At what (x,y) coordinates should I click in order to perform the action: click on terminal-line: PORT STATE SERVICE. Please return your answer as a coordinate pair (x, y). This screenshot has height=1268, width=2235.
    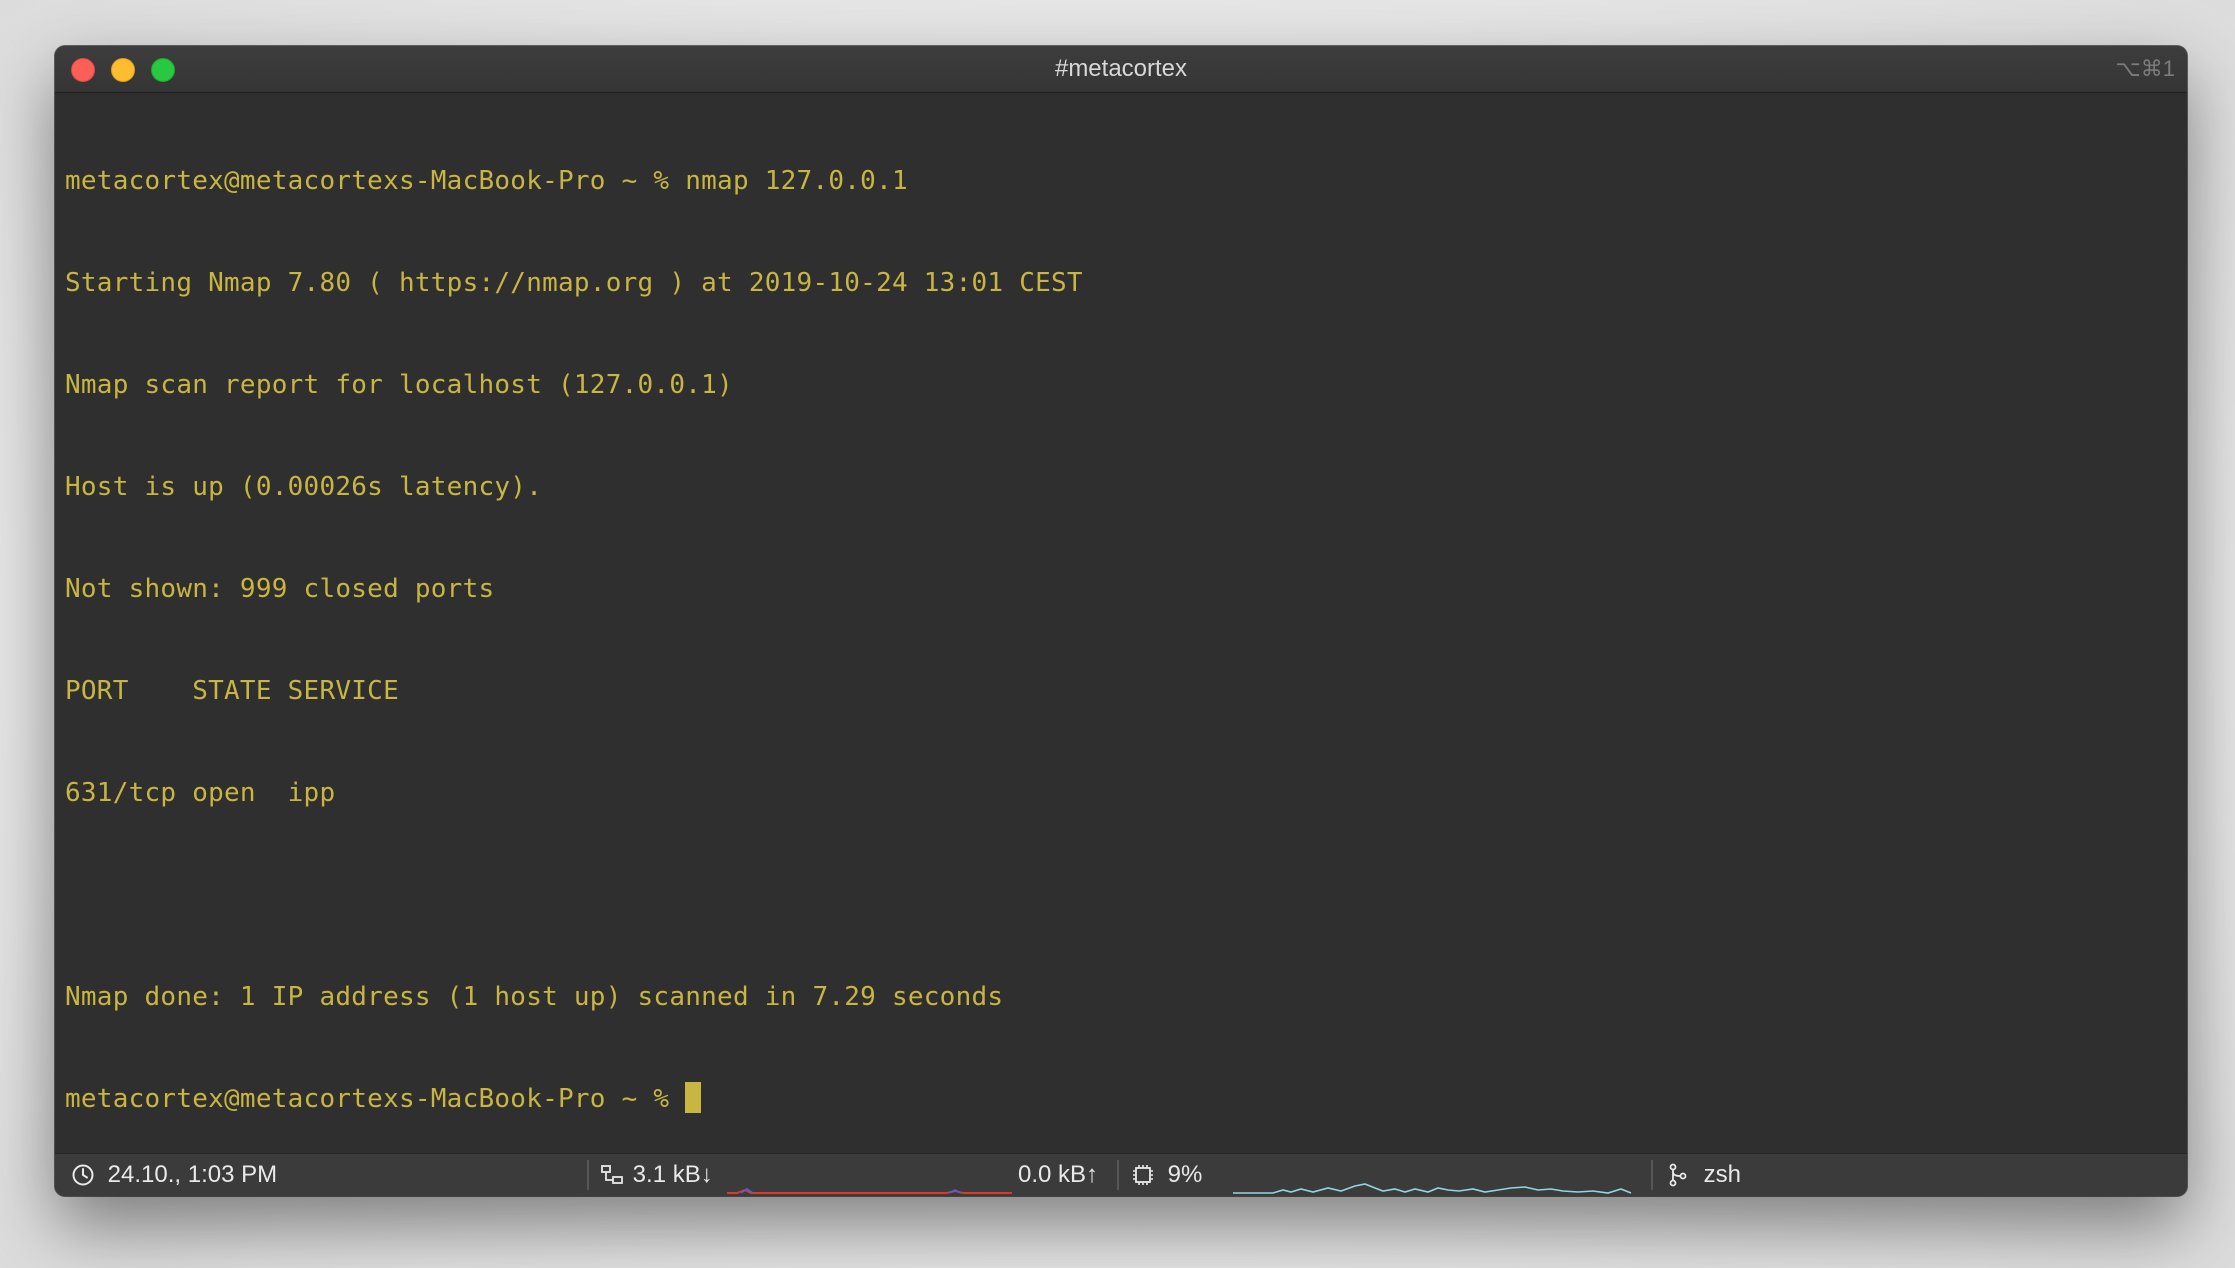
    Looking at the image, I should click on (232, 691).